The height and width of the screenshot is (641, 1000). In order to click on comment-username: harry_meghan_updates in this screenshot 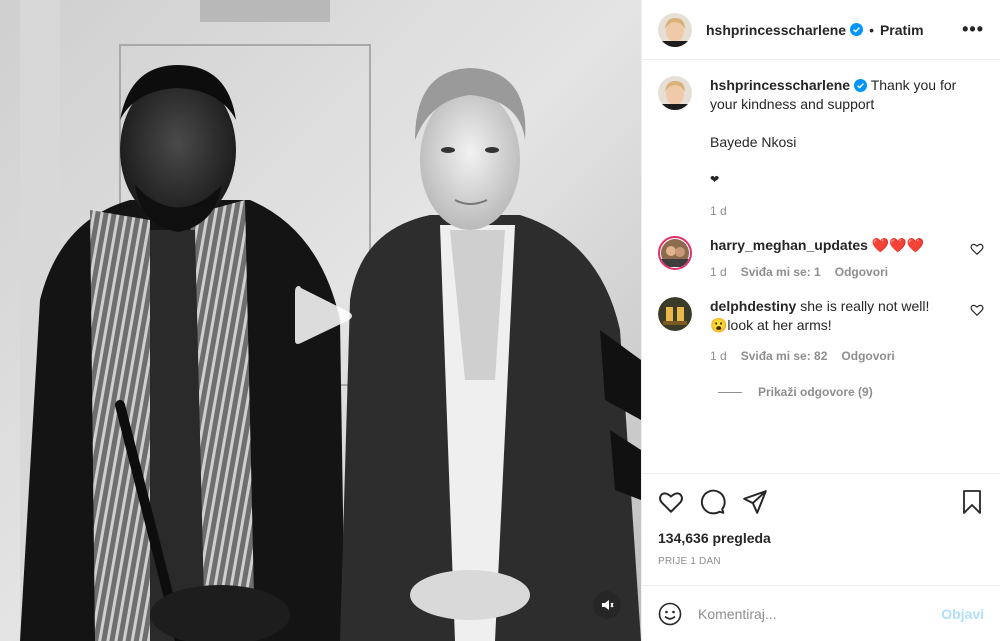, I will do `click(789, 245)`.